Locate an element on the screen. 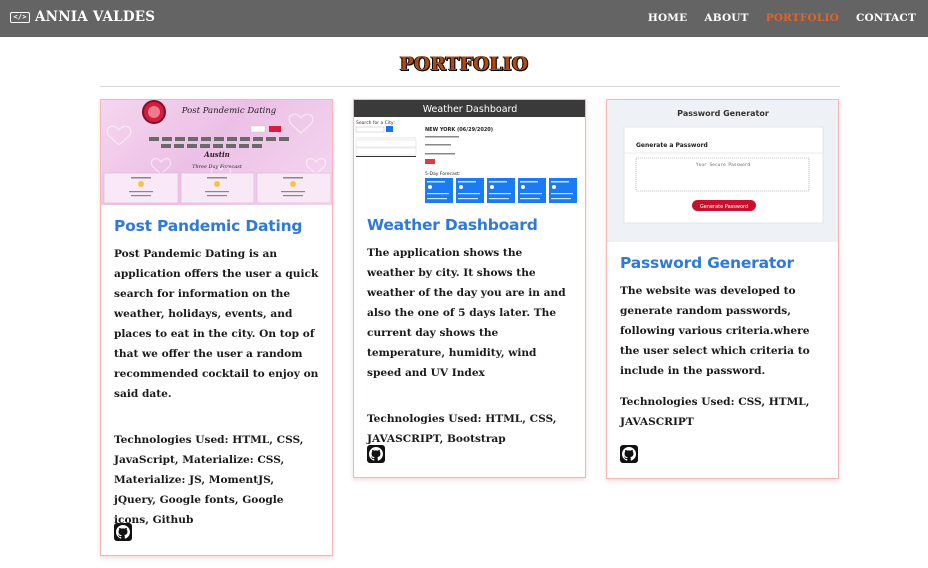 The image size is (928, 568). weather-thumb-forecast-label: 5-Day Forecast: is located at coordinates (442, 174).